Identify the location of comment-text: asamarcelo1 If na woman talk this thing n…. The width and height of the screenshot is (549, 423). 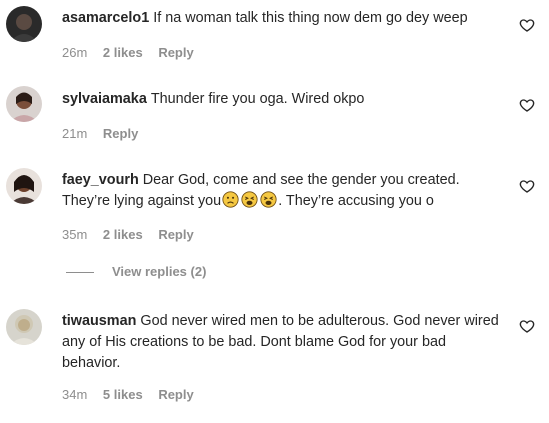
(282, 18).